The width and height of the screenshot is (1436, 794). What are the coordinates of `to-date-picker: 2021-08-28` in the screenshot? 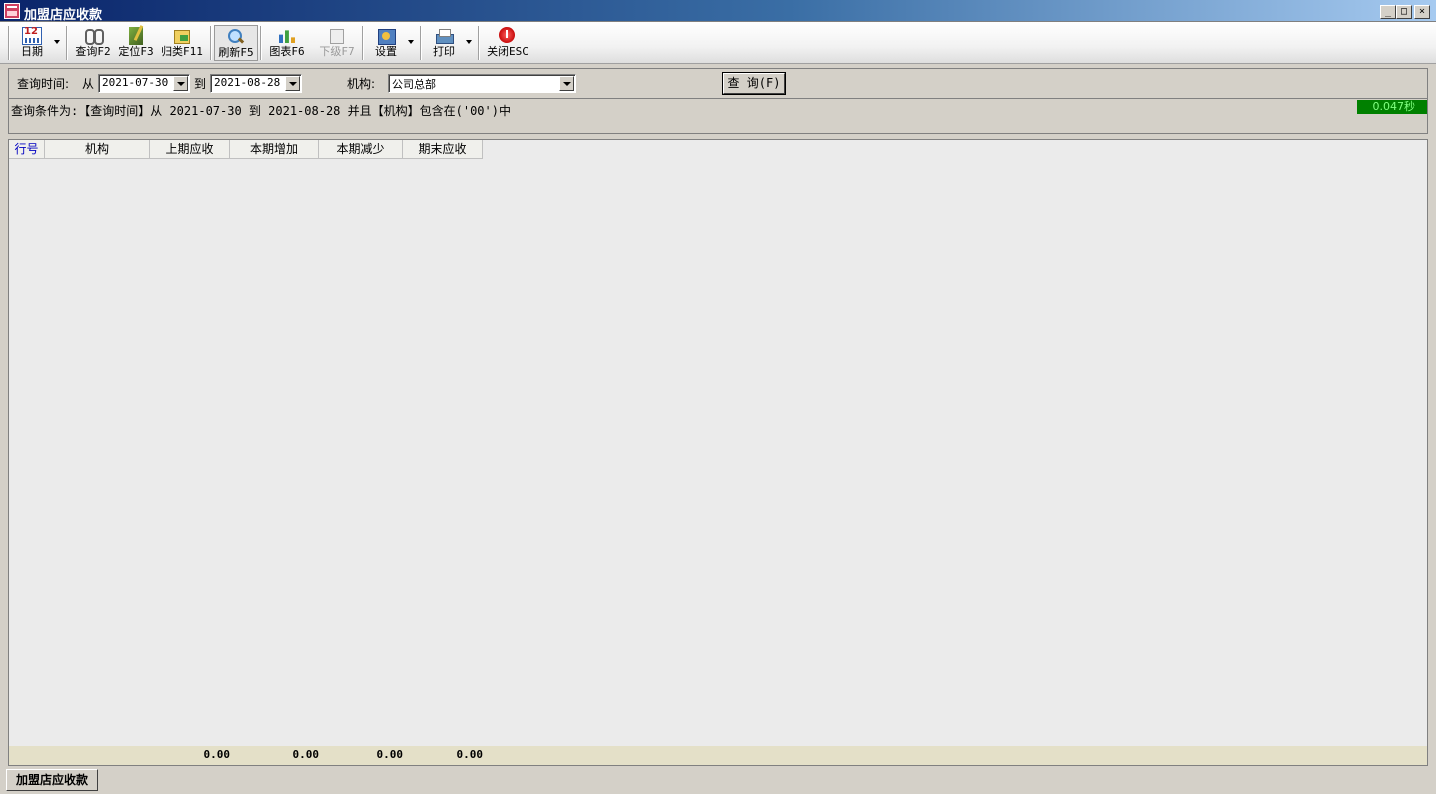 It's located at (256, 83).